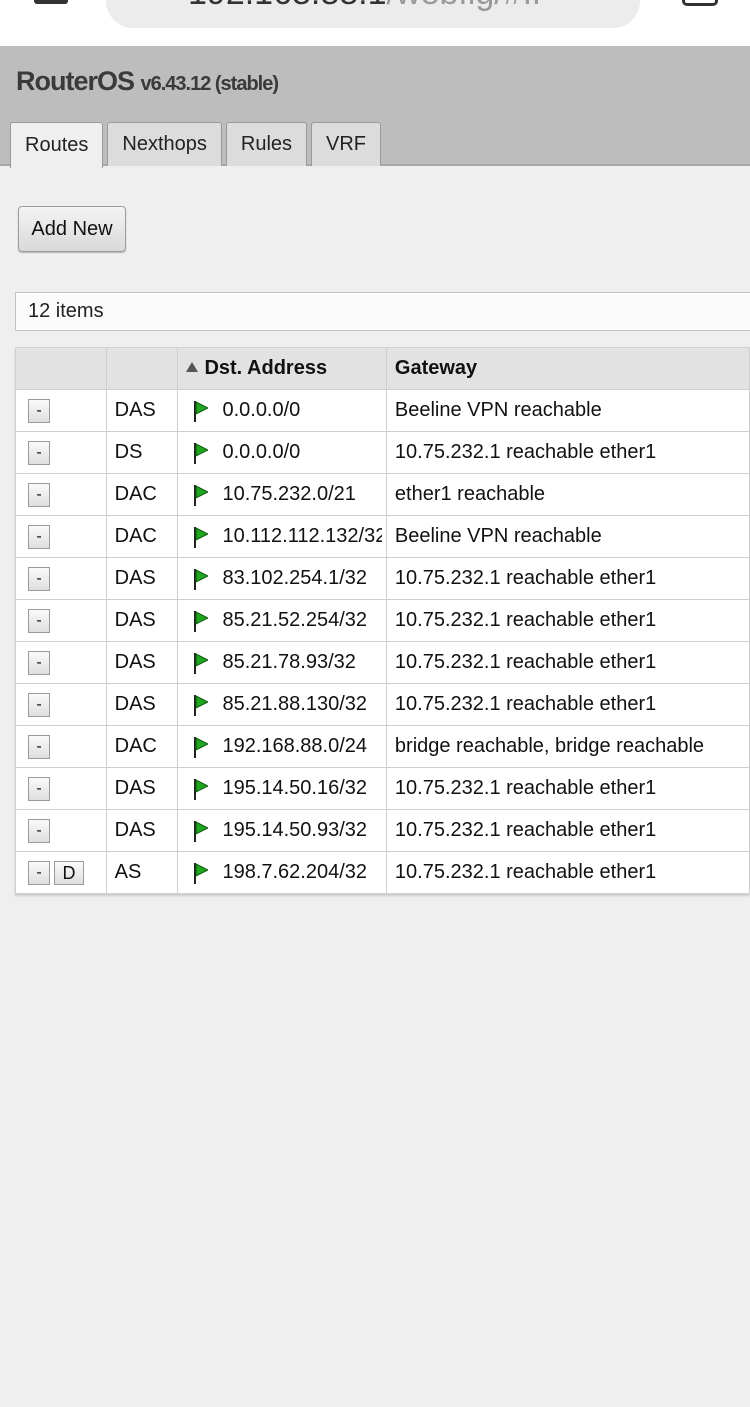  Describe the element at coordinates (295, 746) in the screenshot. I see `dst-address-text: 192.168.88.0/24` at that location.